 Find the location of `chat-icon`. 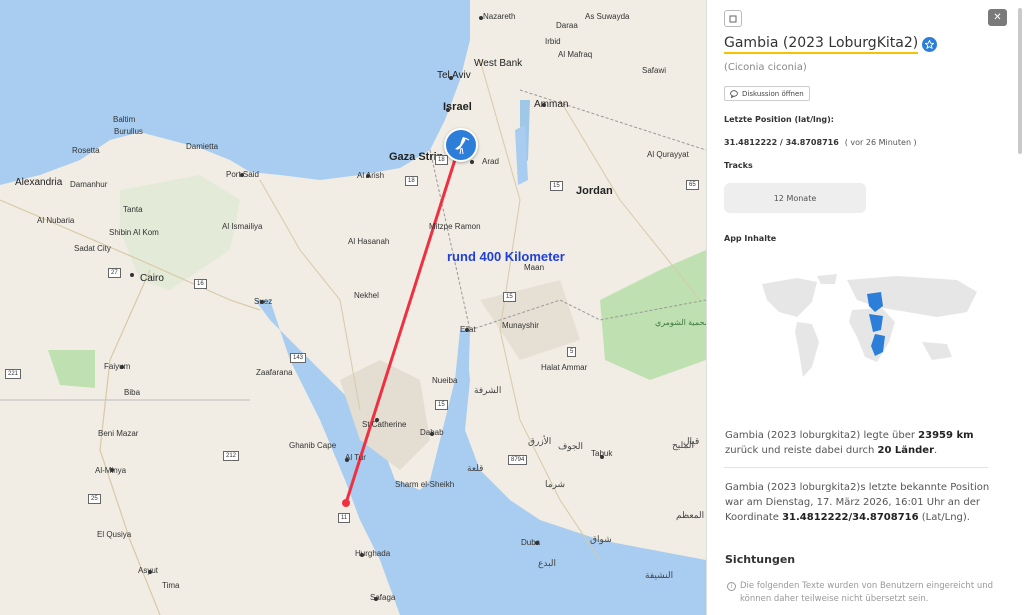

chat-icon is located at coordinates (734, 93).